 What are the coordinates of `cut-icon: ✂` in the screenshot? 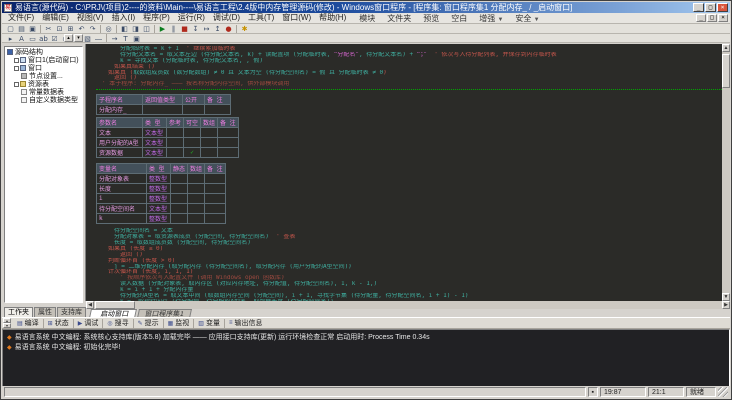 It's located at (48, 28).